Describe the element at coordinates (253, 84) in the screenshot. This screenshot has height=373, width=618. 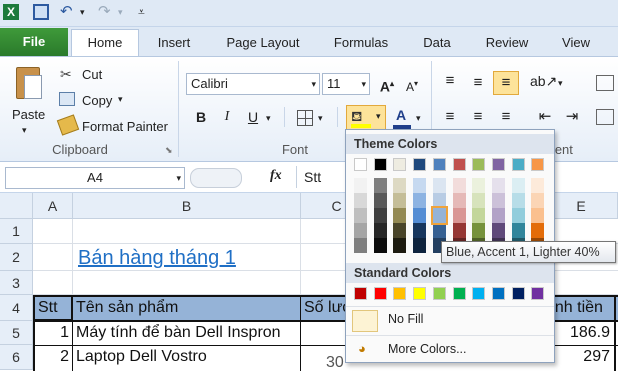
I see `font-name-box: Calibri ▾` at that location.